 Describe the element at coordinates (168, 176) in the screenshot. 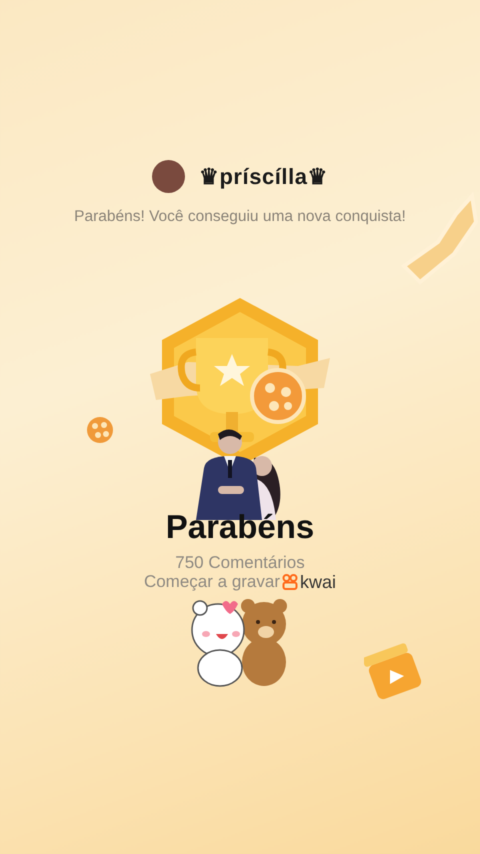

I see `avatar` at that location.